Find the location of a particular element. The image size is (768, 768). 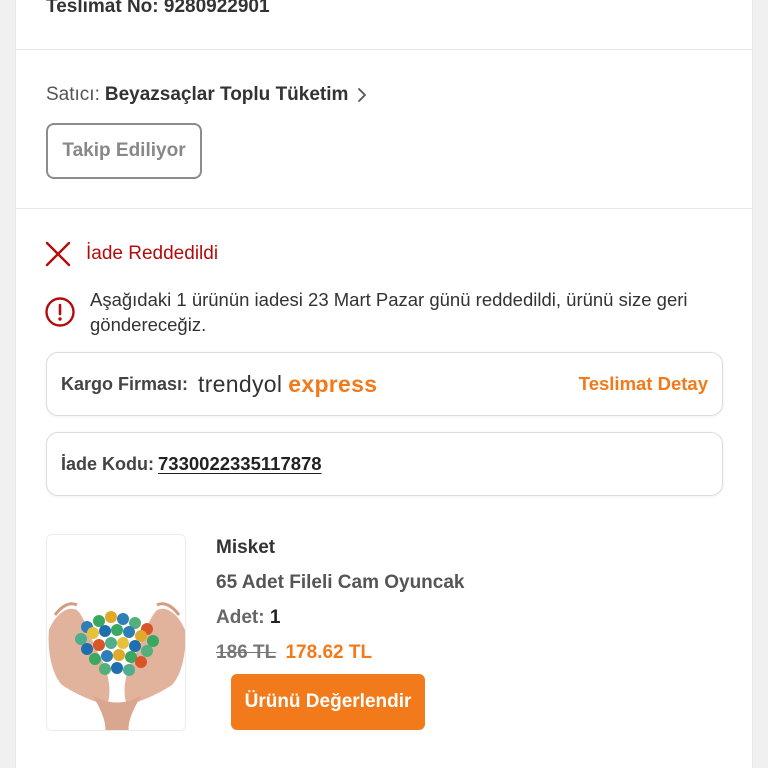

quantity-label: Adet: is located at coordinates (240, 617).